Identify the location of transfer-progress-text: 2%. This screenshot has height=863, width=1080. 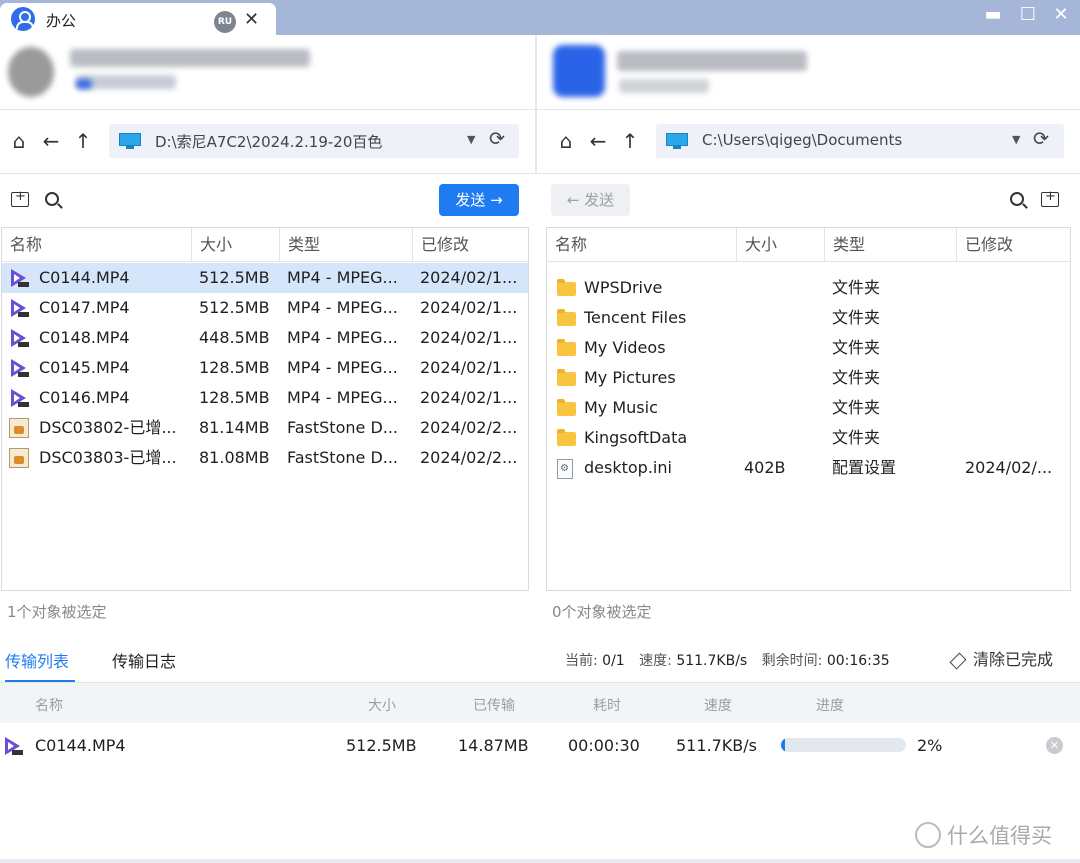
(930, 745).